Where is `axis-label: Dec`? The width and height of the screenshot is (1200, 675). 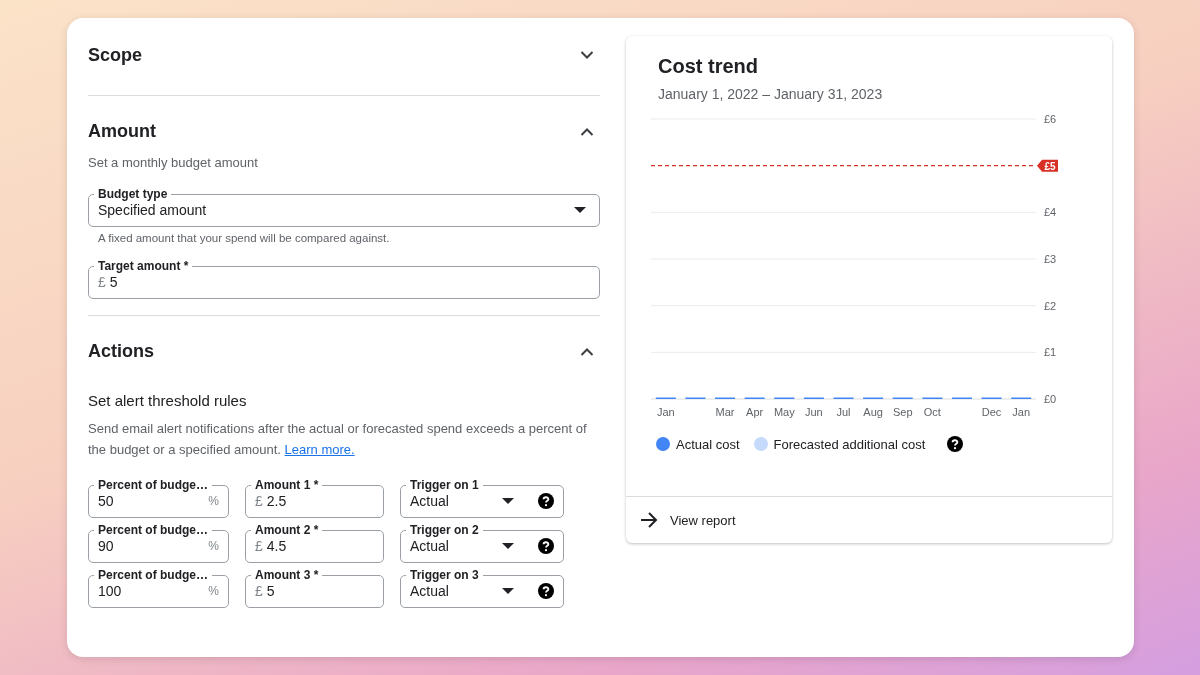
axis-label: Dec is located at coordinates (991, 412).